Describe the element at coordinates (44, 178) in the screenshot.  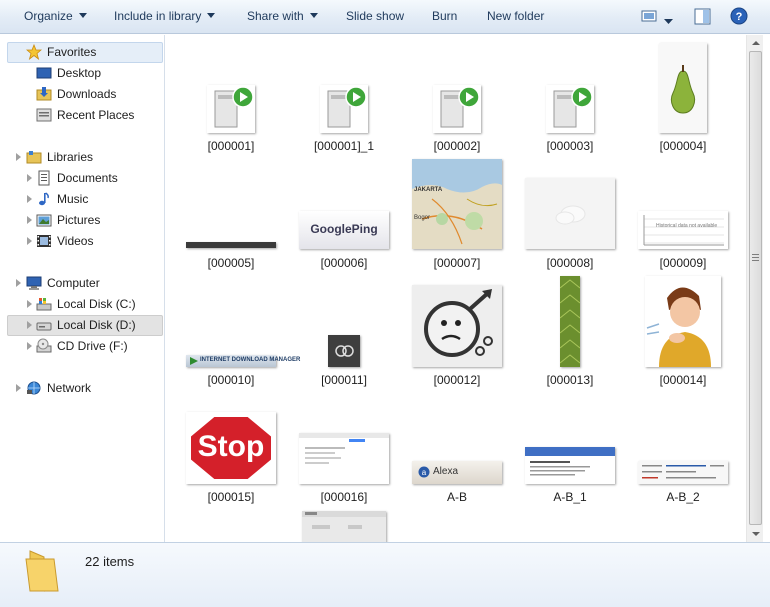
I see `documents-icon` at that location.